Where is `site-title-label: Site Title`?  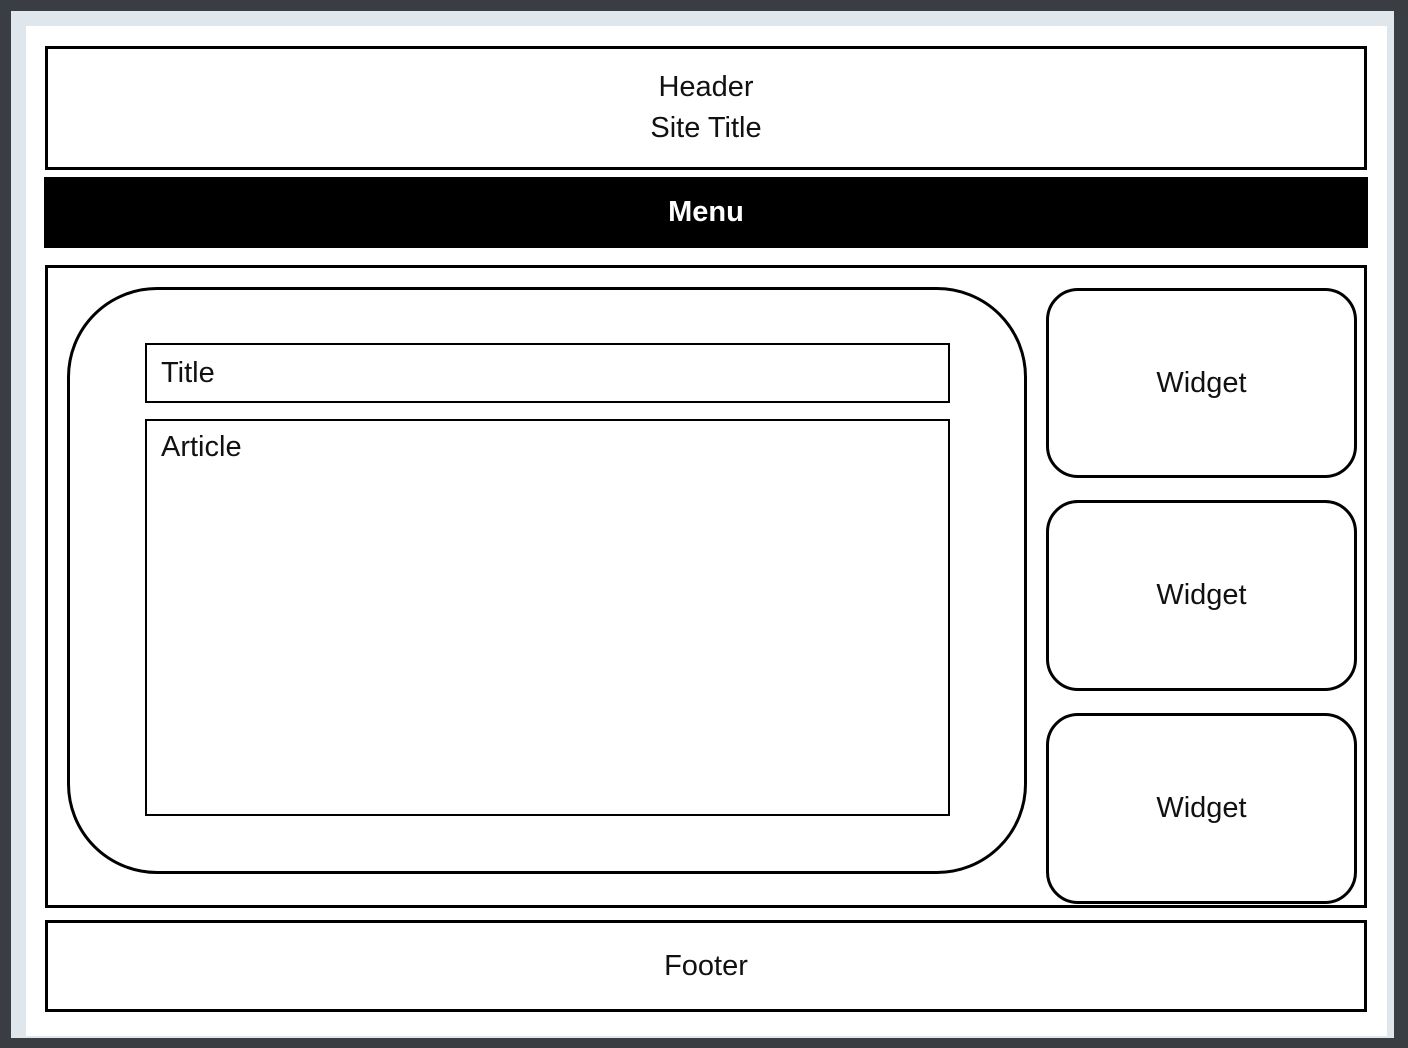
site-title-label: Site Title is located at coordinates (706, 128).